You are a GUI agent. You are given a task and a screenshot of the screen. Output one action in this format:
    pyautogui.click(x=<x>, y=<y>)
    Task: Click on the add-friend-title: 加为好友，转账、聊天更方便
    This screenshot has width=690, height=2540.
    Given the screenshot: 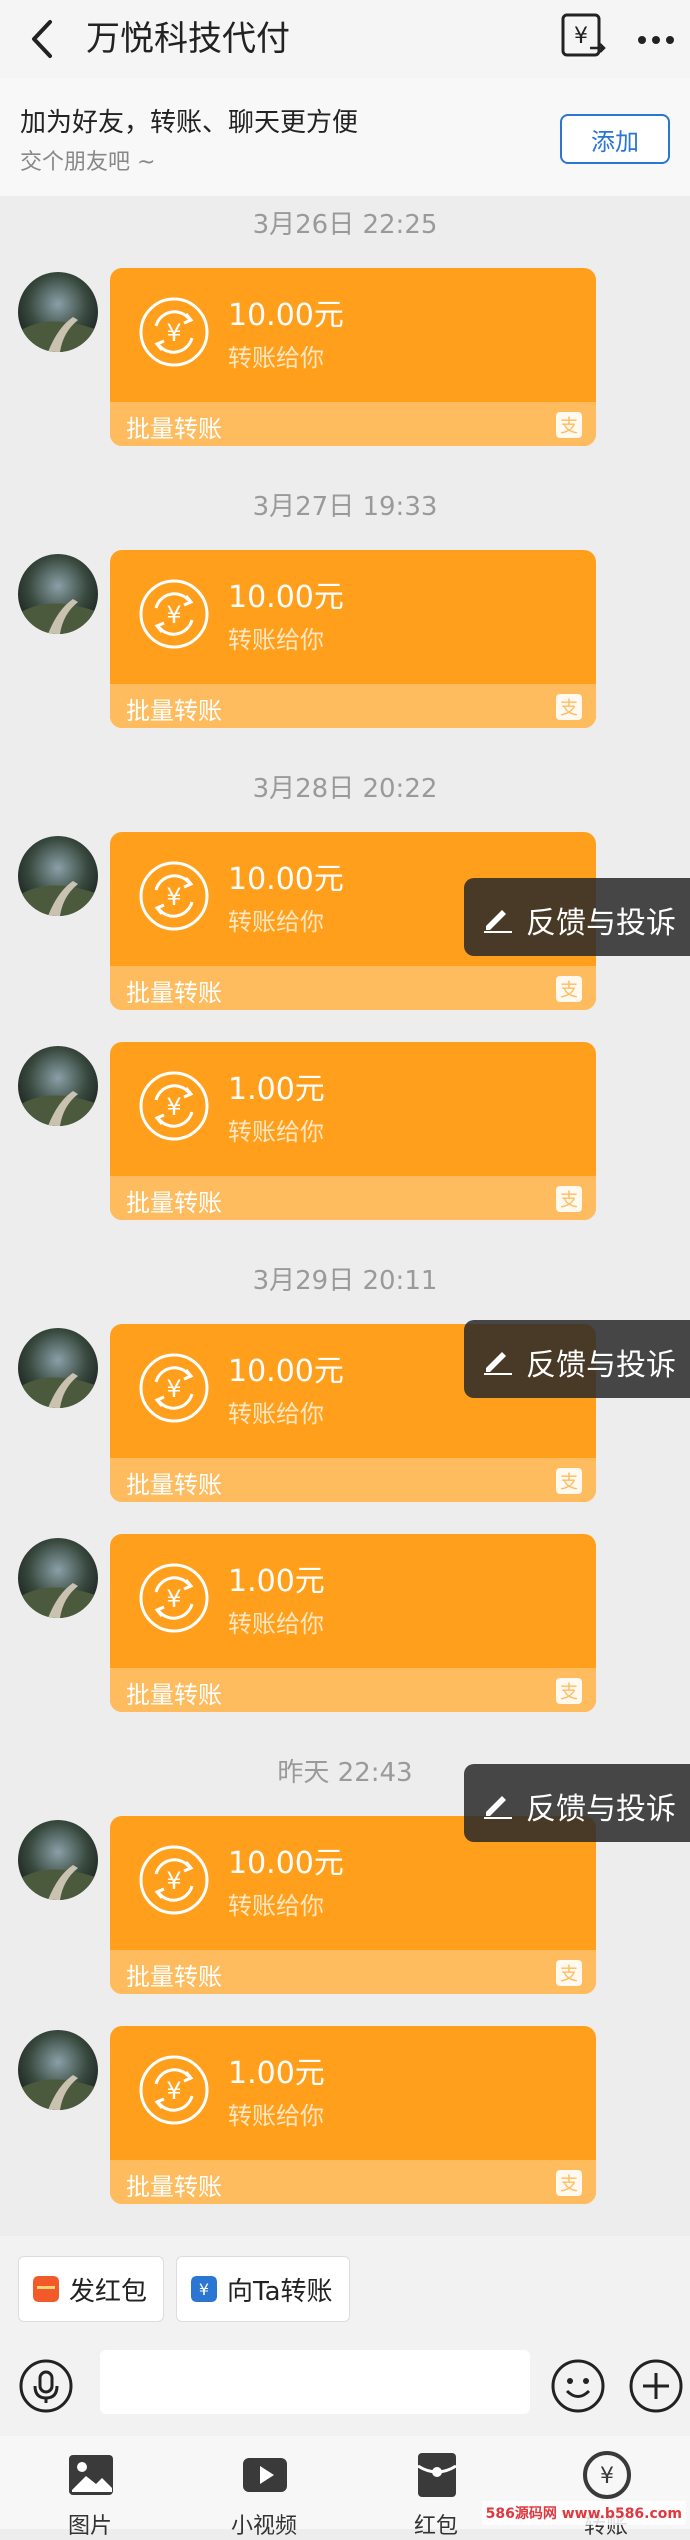 What is the action you would take?
    pyautogui.click(x=189, y=123)
    